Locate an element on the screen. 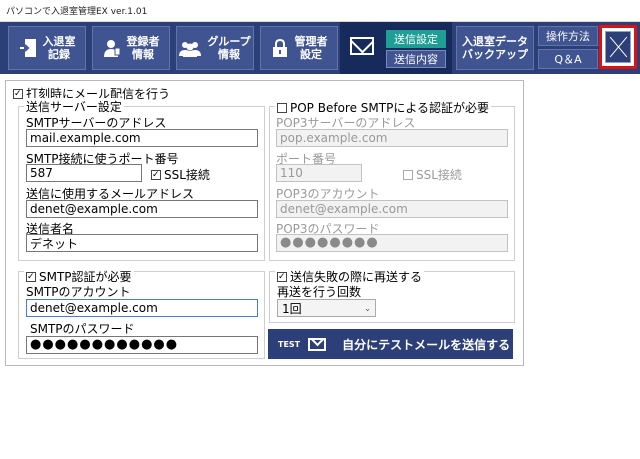 This screenshot has width=640, height=459. group-users-icon is located at coordinates (190, 48).